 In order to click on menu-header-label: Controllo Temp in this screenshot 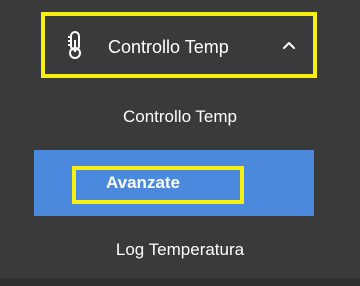, I will do `click(168, 47)`.